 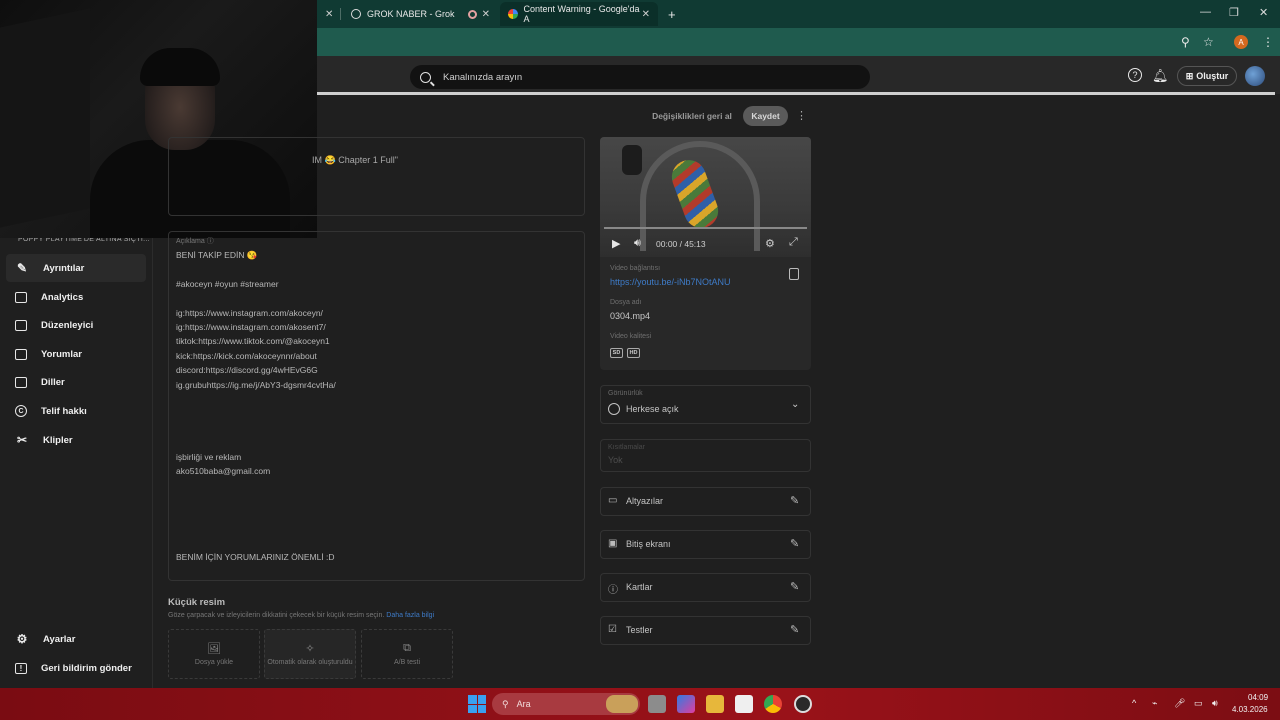 What do you see at coordinates (616, 243) in the screenshot?
I see `play-icon: ▶` at bounding box center [616, 243].